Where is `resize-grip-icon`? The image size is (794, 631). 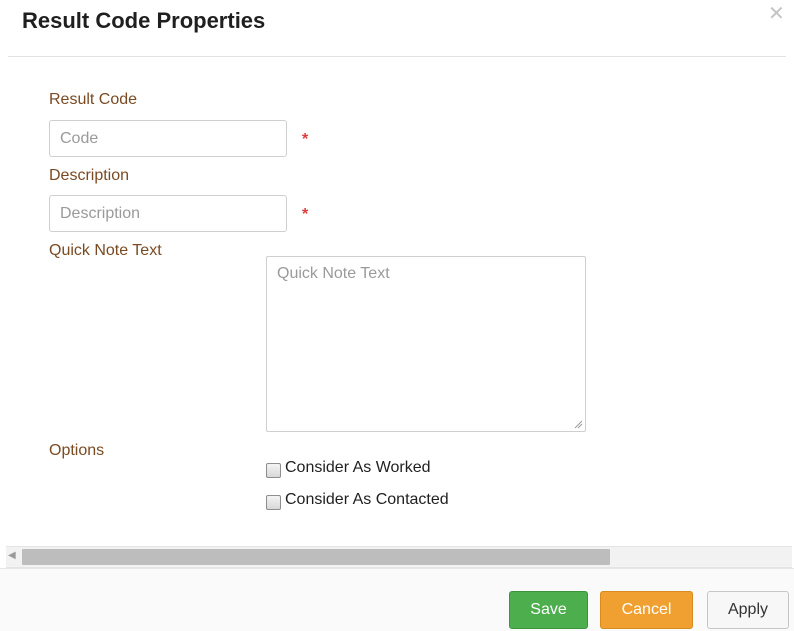
resize-grip-icon is located at coordinates (578, 424).